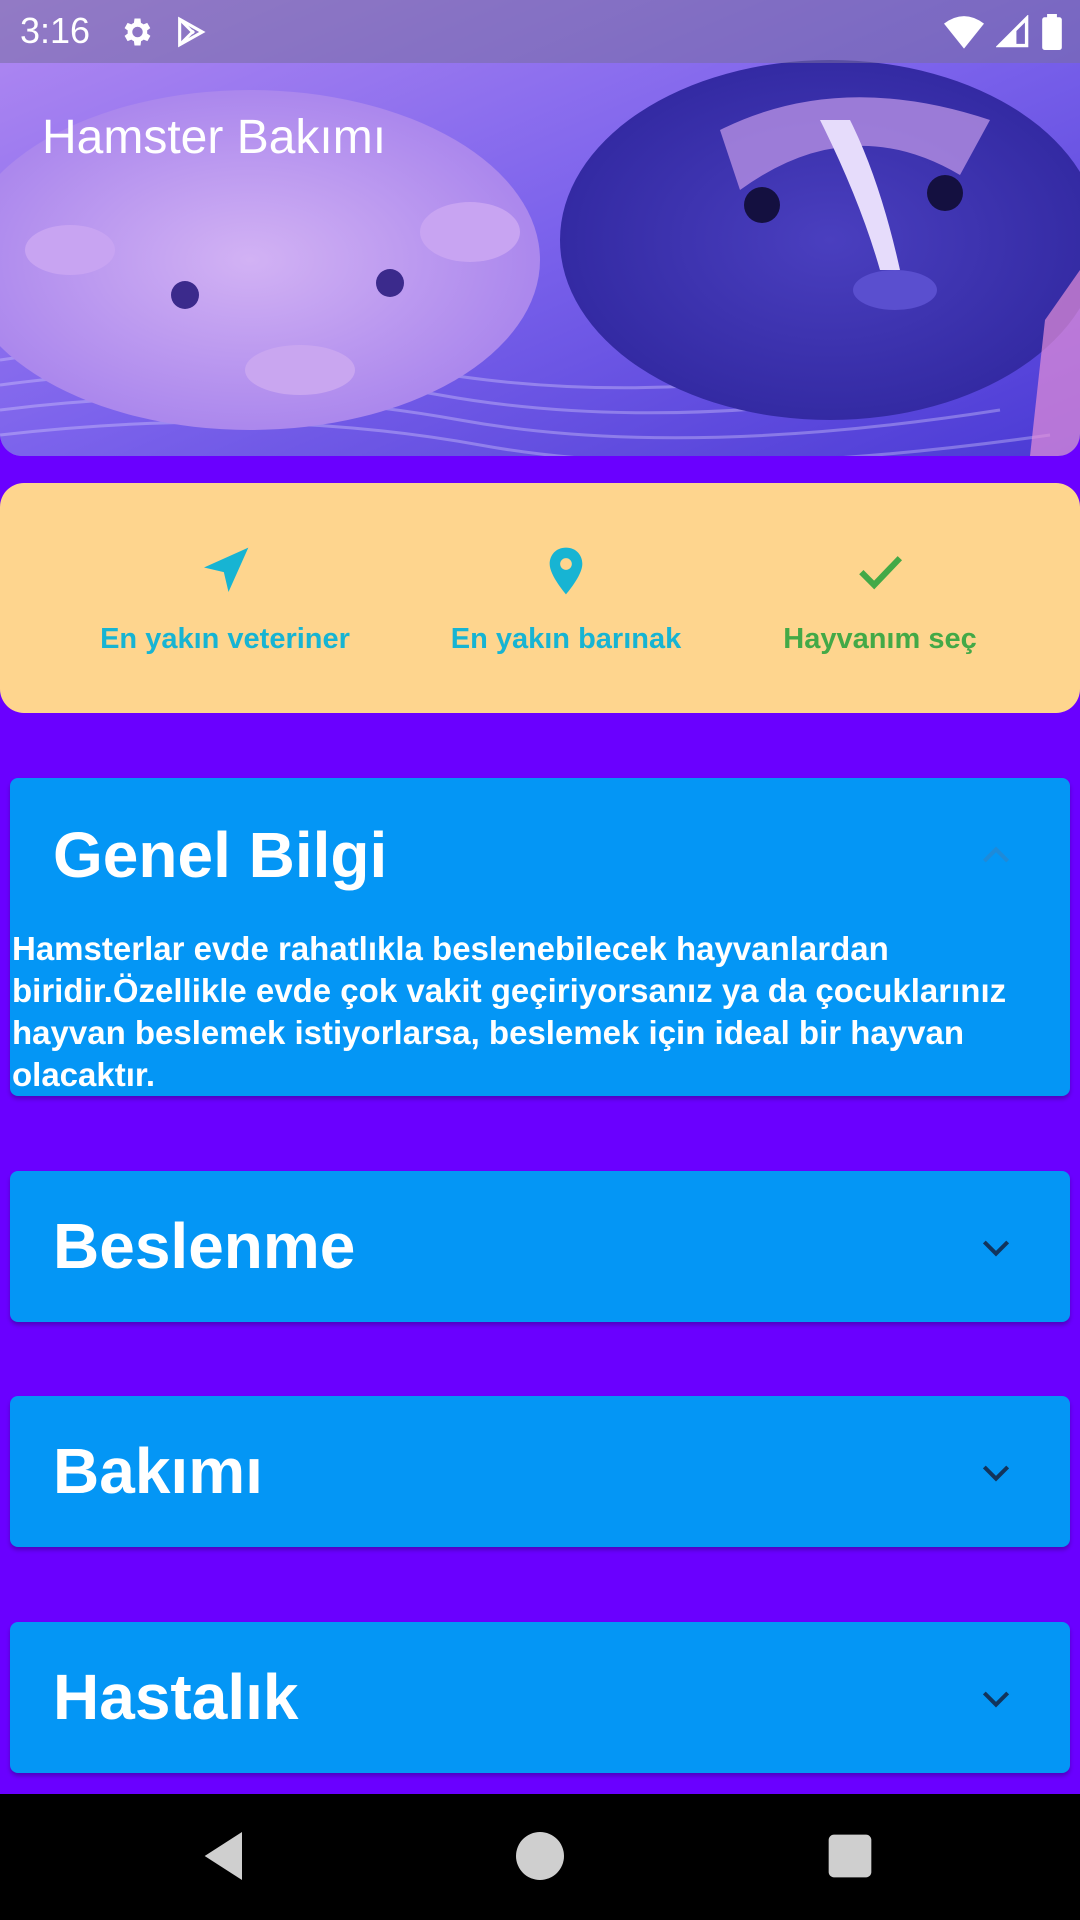  What do you see at coordinates (158, 1471) in the screenshot?
I see `section-title: Bakımı` at bounding box center [158, 1471].